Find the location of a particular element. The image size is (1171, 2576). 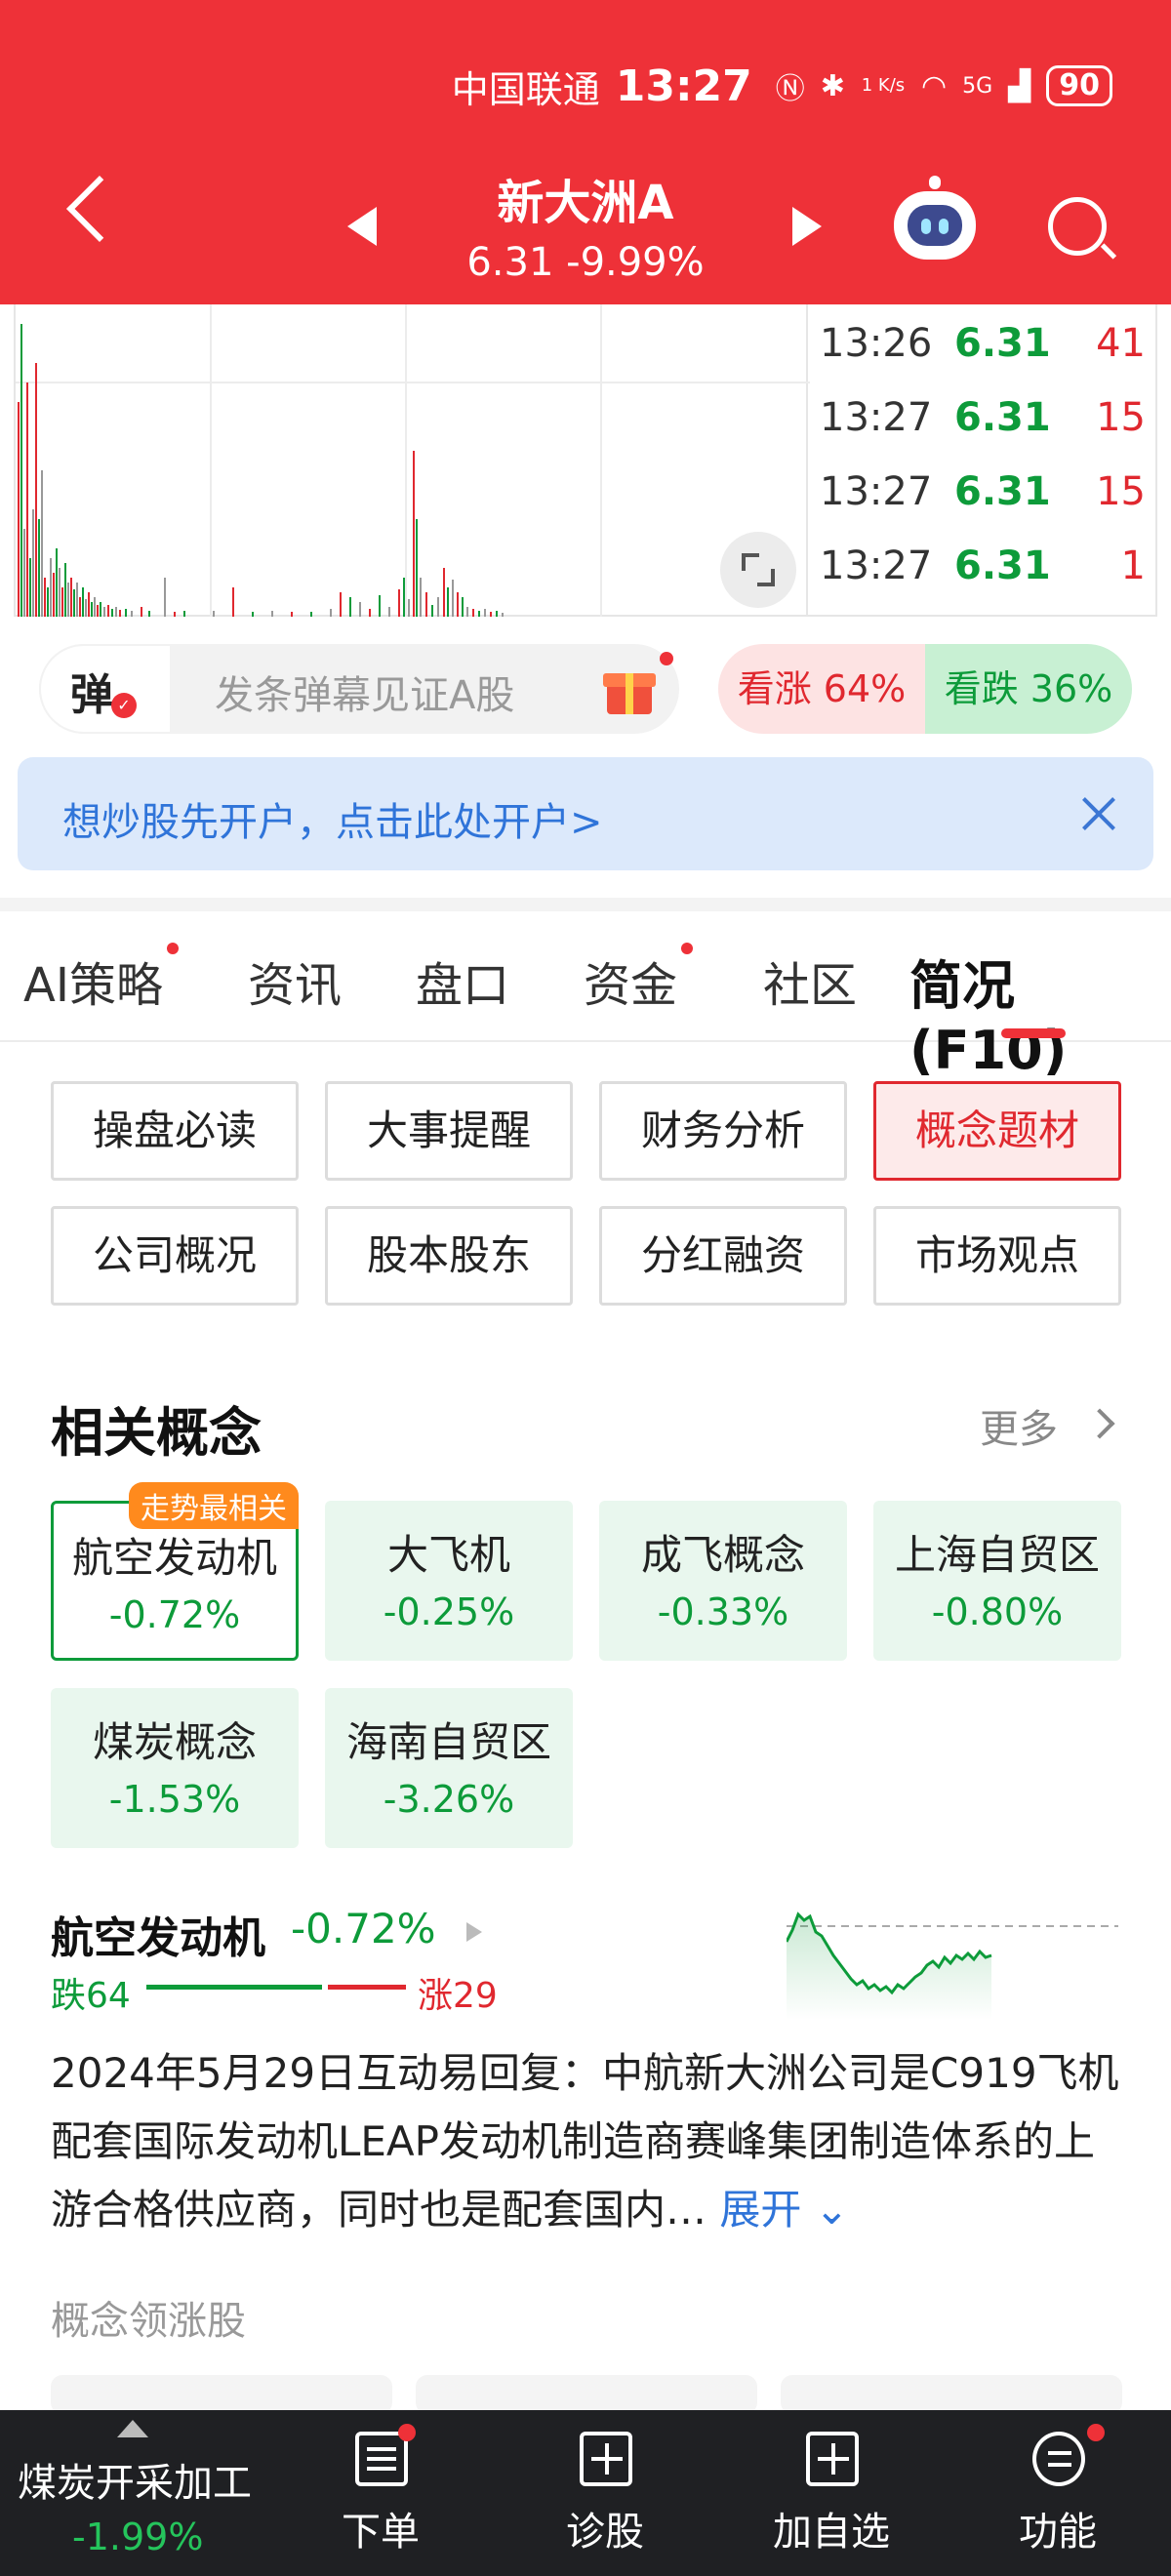

tick-row: 13:27 6.31 15 is located at coordinates (981, 418).